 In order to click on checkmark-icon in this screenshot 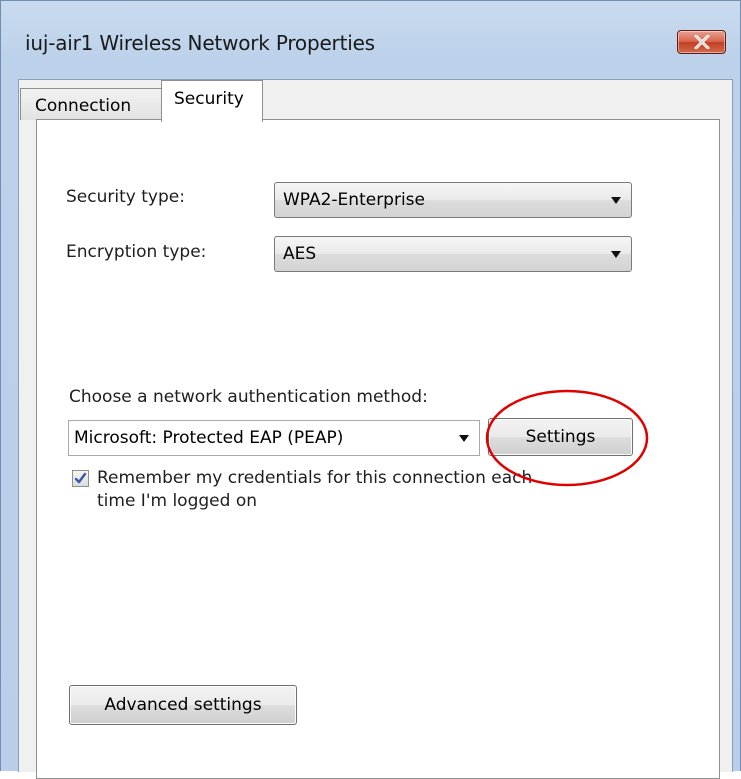, I will do `click(80, 478)`.